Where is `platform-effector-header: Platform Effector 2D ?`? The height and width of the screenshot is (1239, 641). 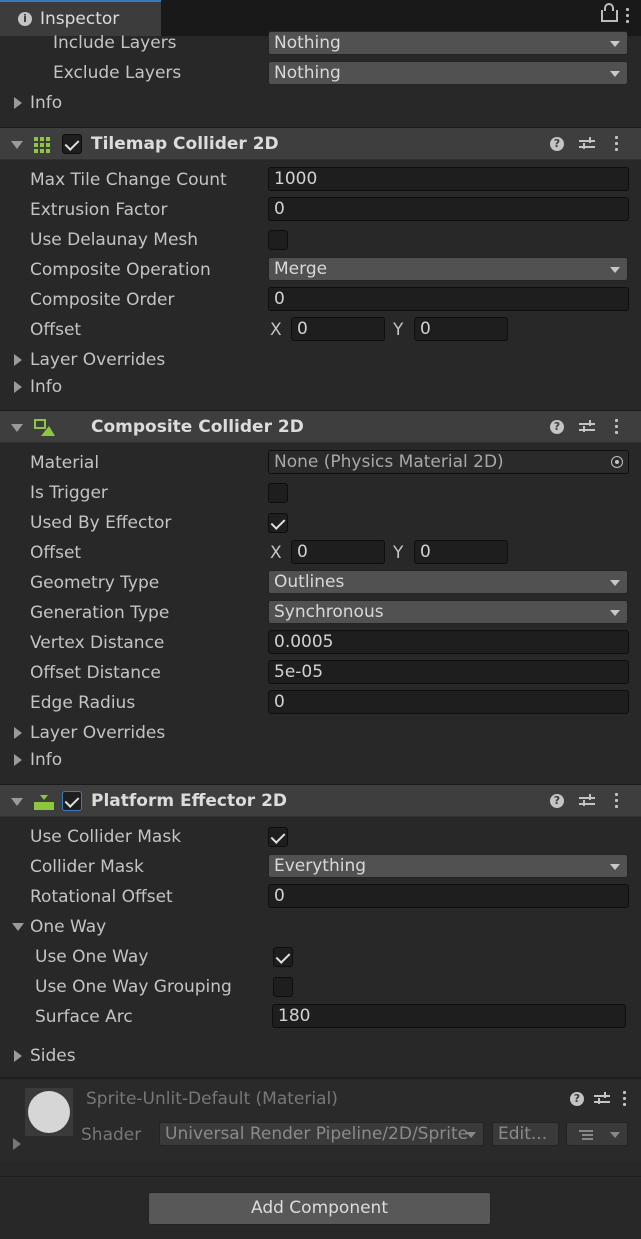 platform-effector-header: Platform Effector 2D ? is located at coordinates (320, 800).